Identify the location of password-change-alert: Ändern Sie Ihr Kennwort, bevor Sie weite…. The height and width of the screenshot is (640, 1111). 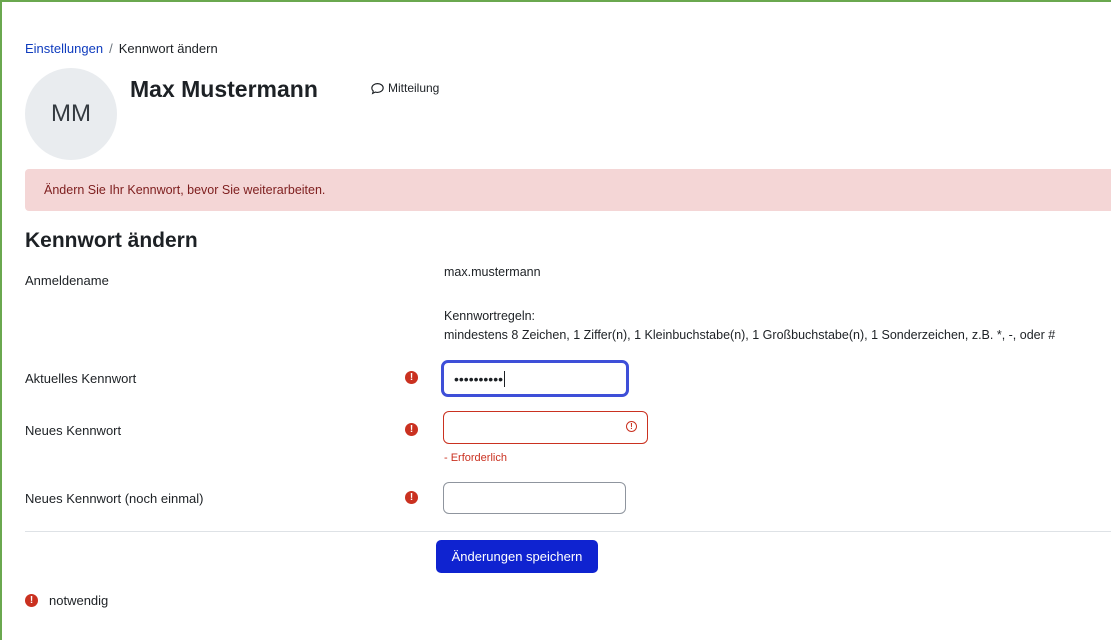
(568, 190).